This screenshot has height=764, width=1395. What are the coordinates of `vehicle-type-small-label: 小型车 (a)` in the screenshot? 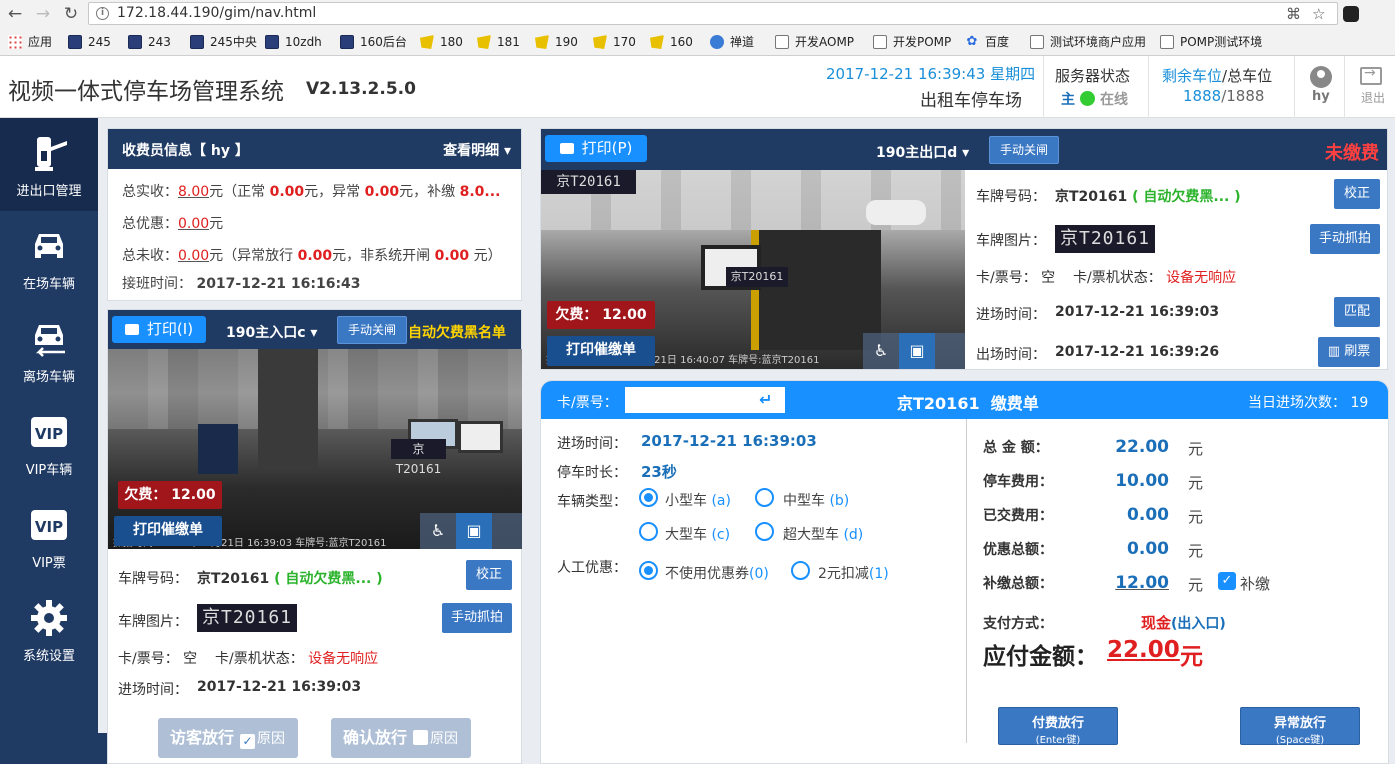 It's located at (698, 500).